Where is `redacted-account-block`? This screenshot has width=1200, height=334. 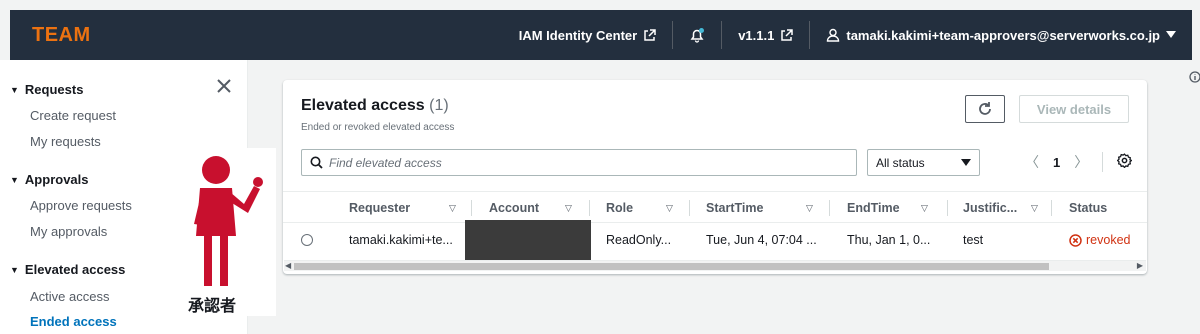
redacted-account-block is located at coordinates (528, 240).